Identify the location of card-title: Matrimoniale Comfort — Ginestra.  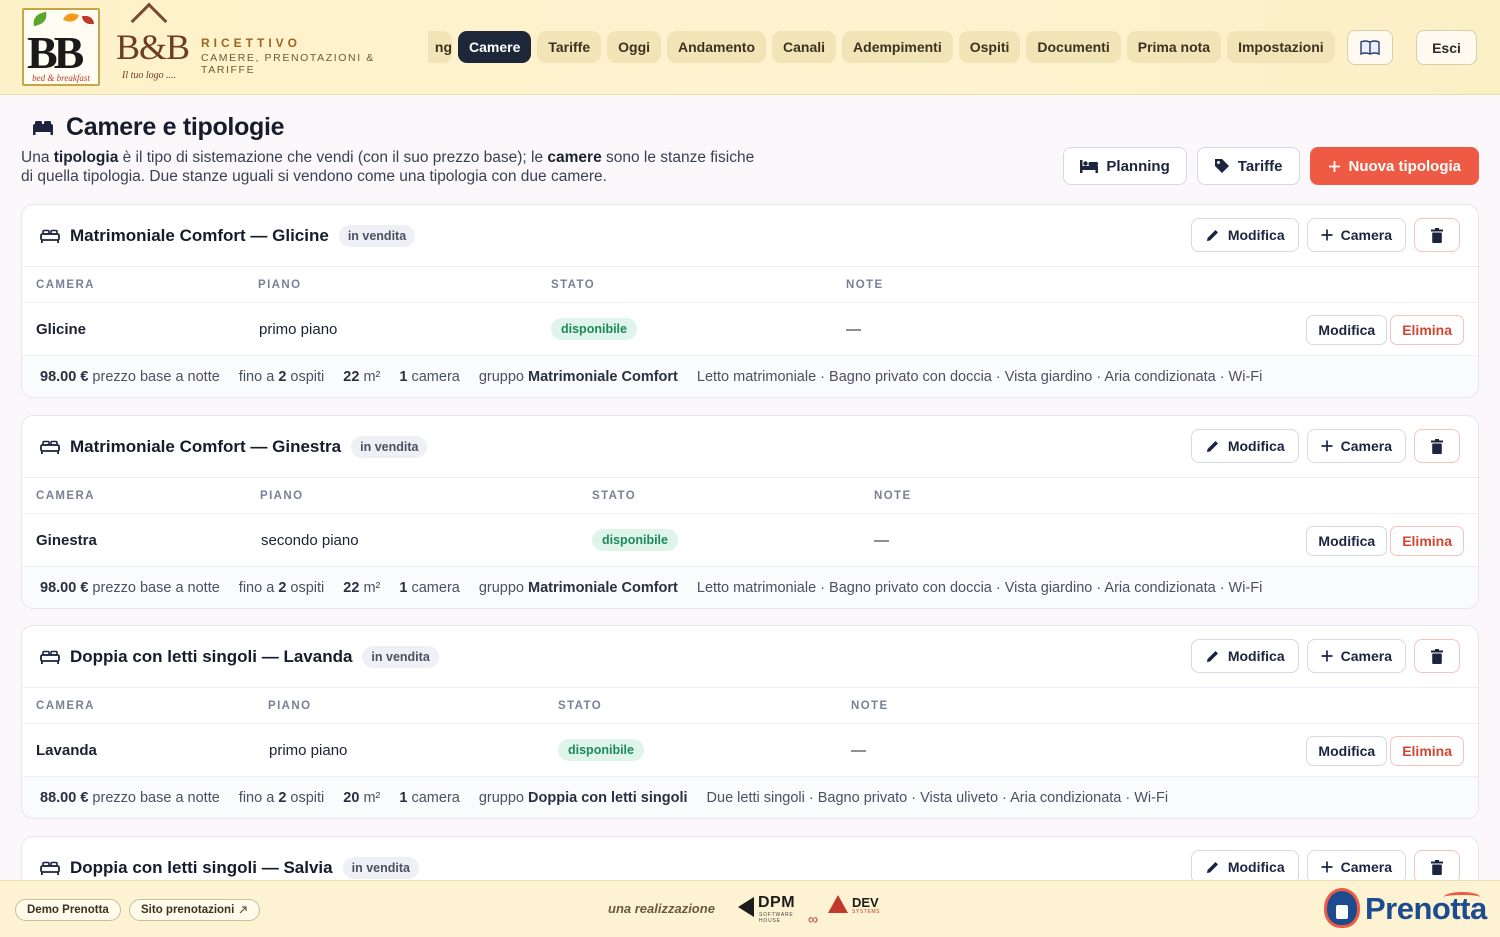
(206, 446).